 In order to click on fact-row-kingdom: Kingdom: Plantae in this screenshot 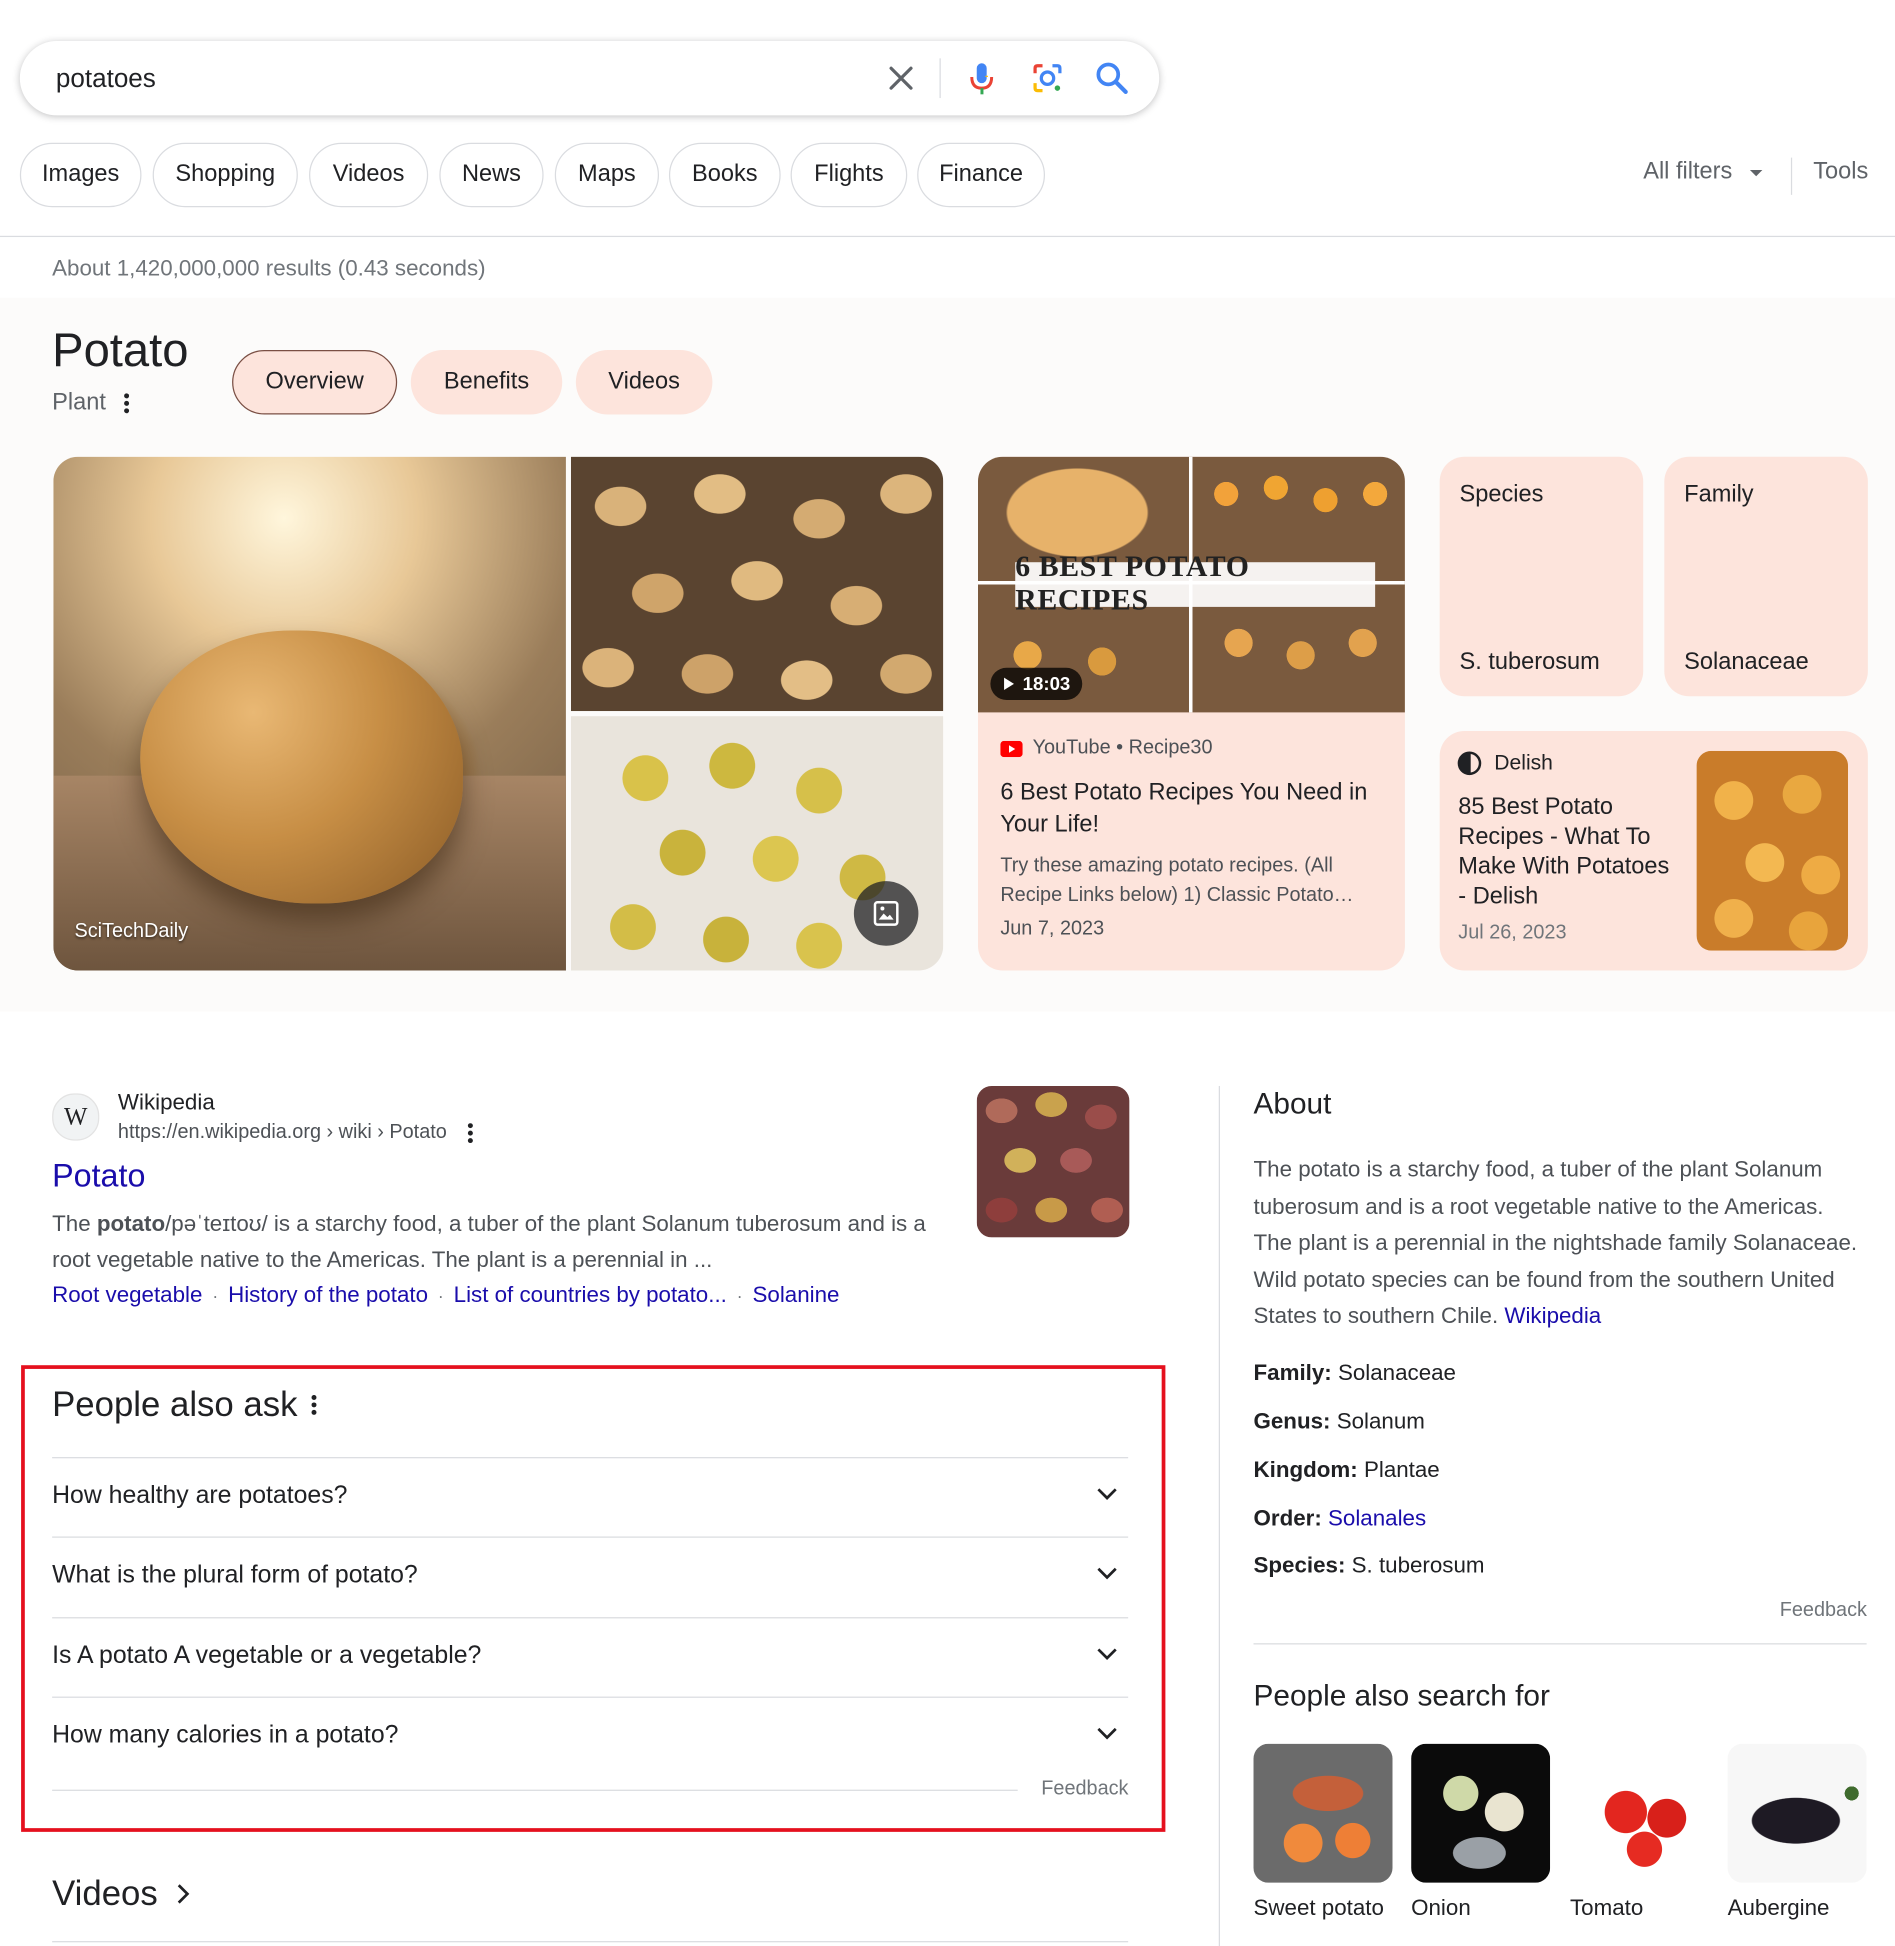, I will do `click(1347, 1470)`.